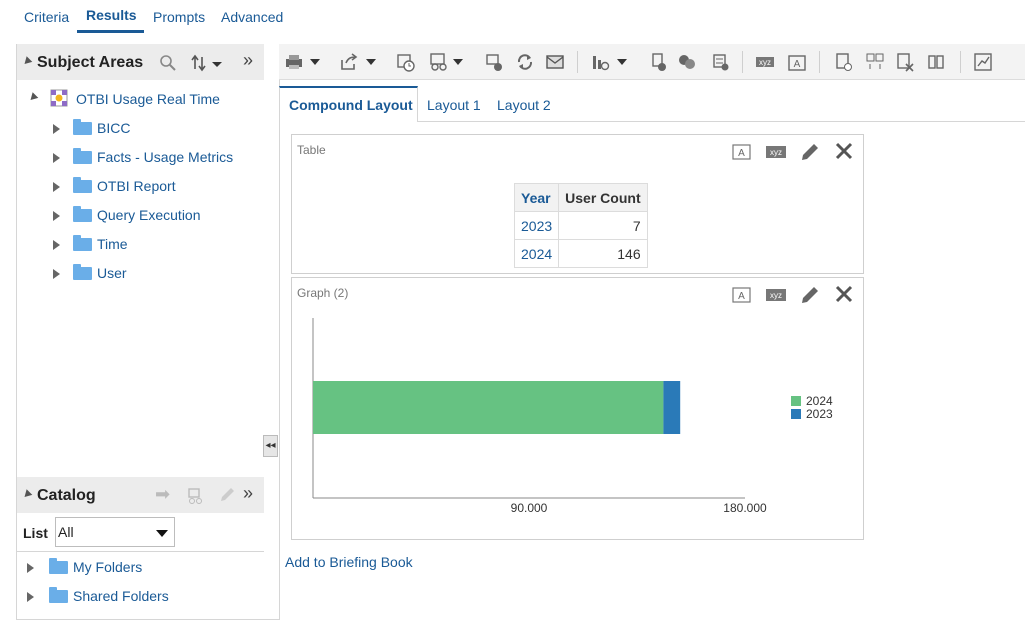  Describe the element at coordinates (936, 62) in the screenshot. I see `split-icon` at that location.